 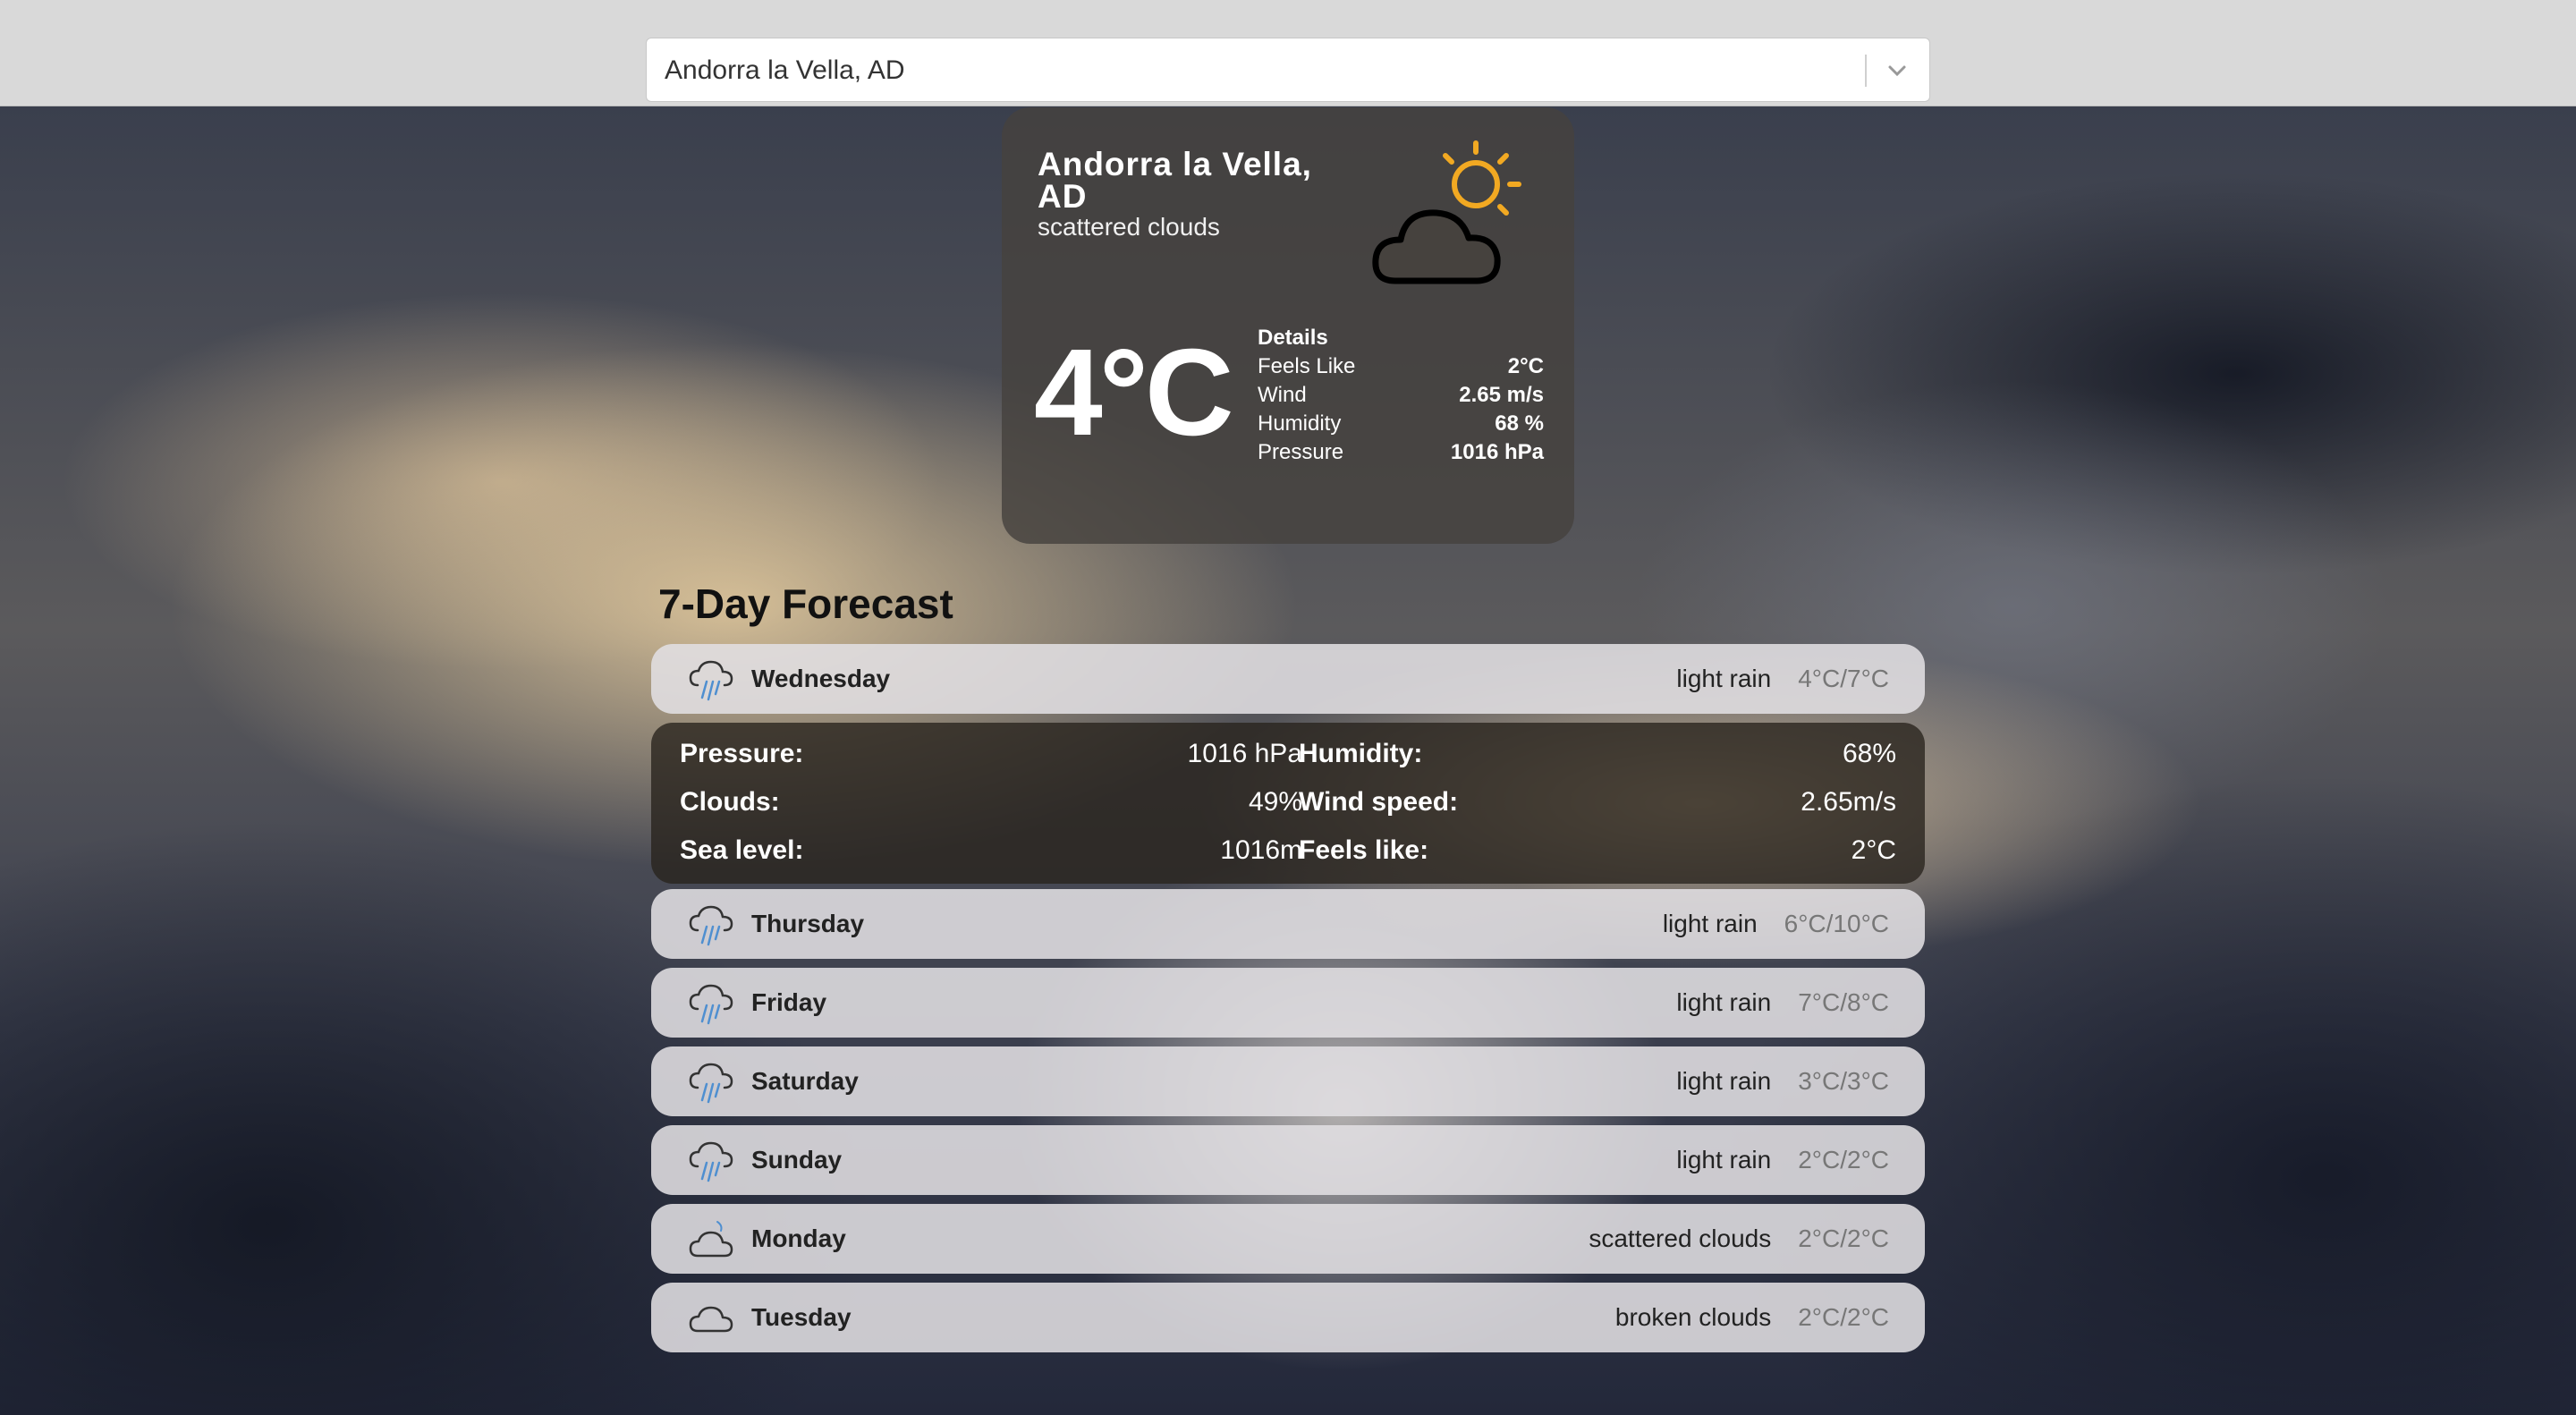 I want to click on forecast-day: Saturday, so click(x=805, y=1081).